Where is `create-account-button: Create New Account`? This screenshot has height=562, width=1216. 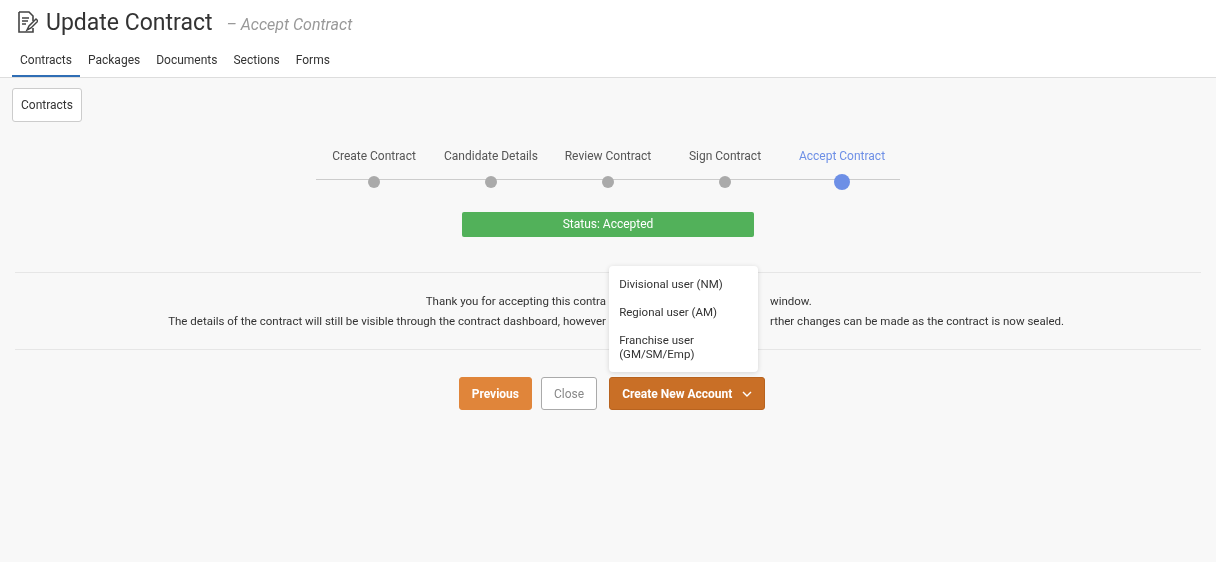
create-account-button: Create New Account is located at coordinates (687, 393).